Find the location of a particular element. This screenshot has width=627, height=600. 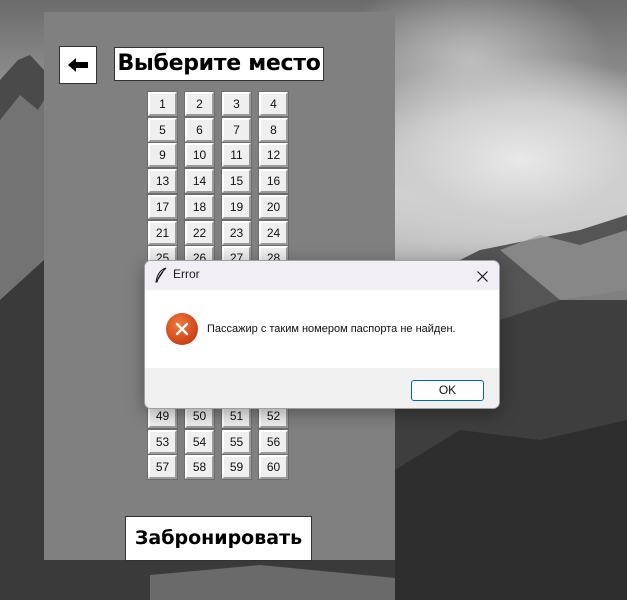

seat-button: 7 is located at coordinates (236, 130).